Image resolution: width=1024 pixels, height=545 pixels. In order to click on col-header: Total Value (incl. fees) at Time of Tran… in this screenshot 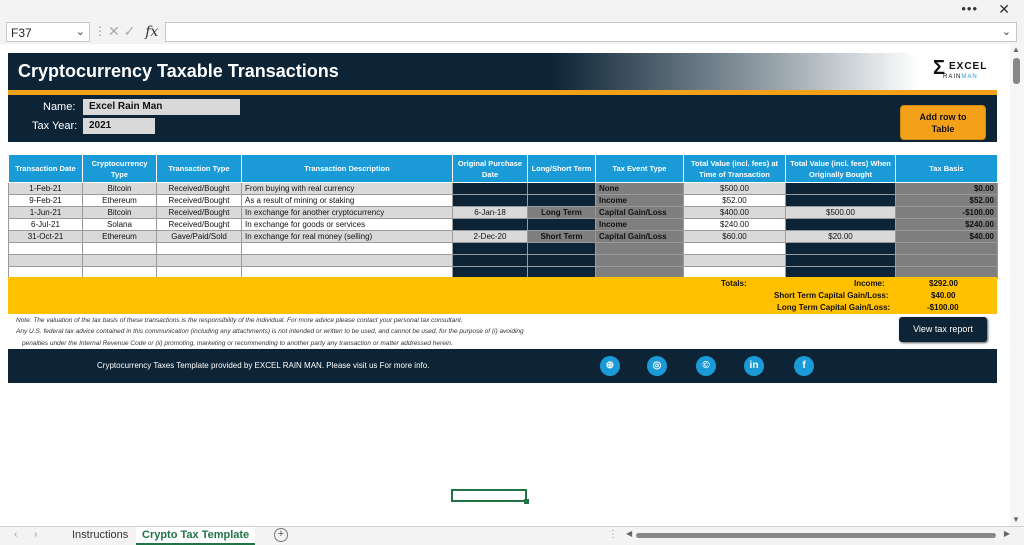, I will do `click(734, 168)`.